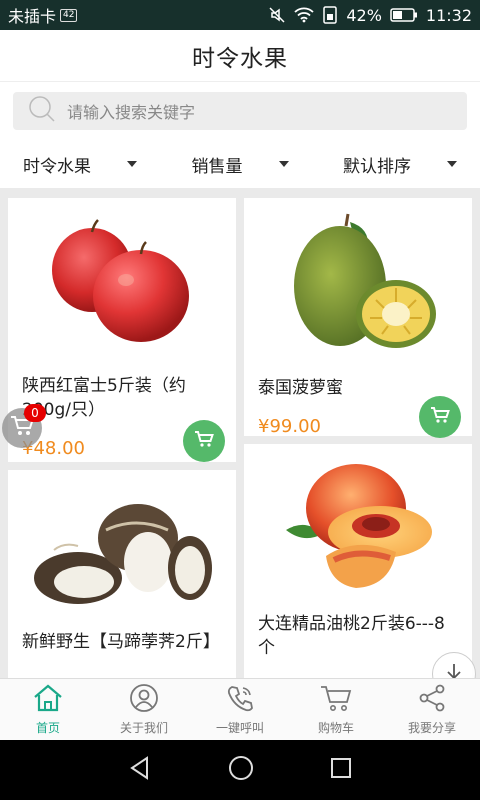 The image size is (480, 800). What do you see at coordinates (300, 388) in the screenshot?
I see `product-name: 泰国菠萝蜜` at bounding box center [300, 388].